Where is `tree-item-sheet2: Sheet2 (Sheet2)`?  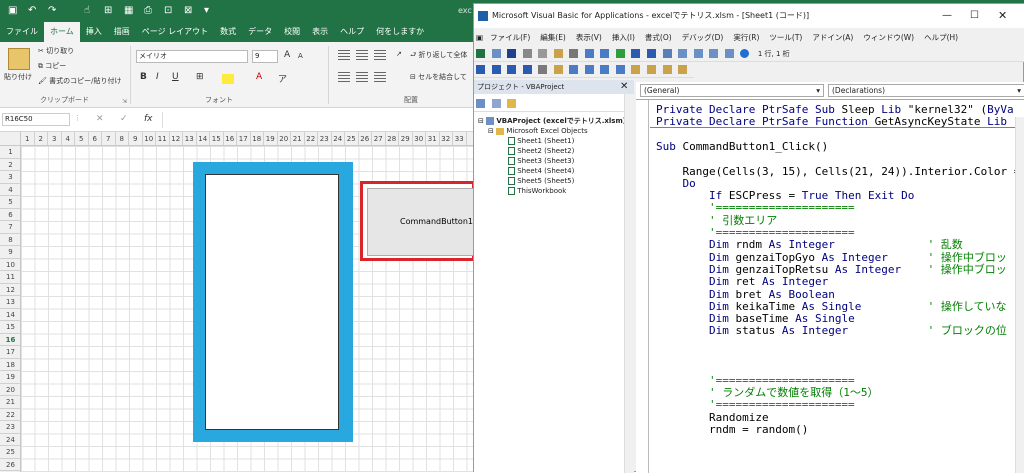
tree-item-sheet2: Sheet2 (Sheet2) is located at coordinates (541, 151).